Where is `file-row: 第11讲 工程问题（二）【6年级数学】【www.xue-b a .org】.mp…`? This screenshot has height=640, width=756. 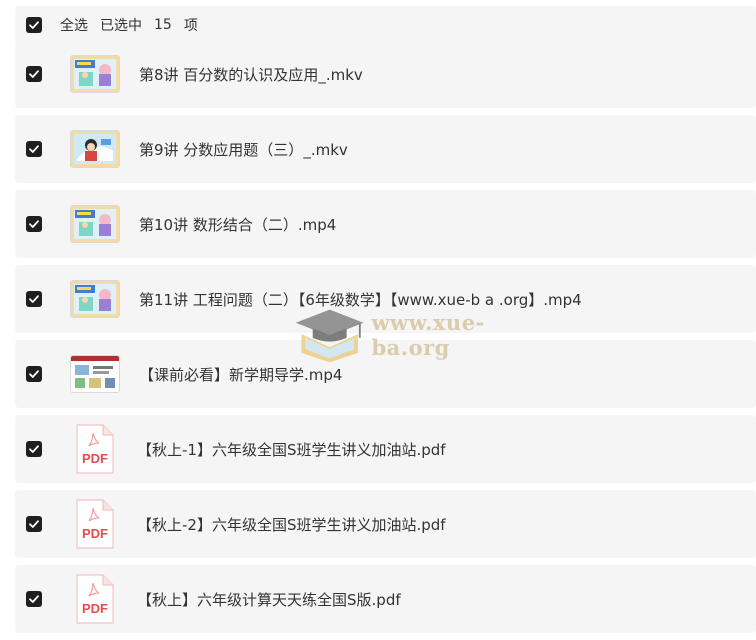 file-row: 第11讲 工程问题（二）【6年级数学】【www.xue-b a .org】.mp… is located at coordinates (385, 299).